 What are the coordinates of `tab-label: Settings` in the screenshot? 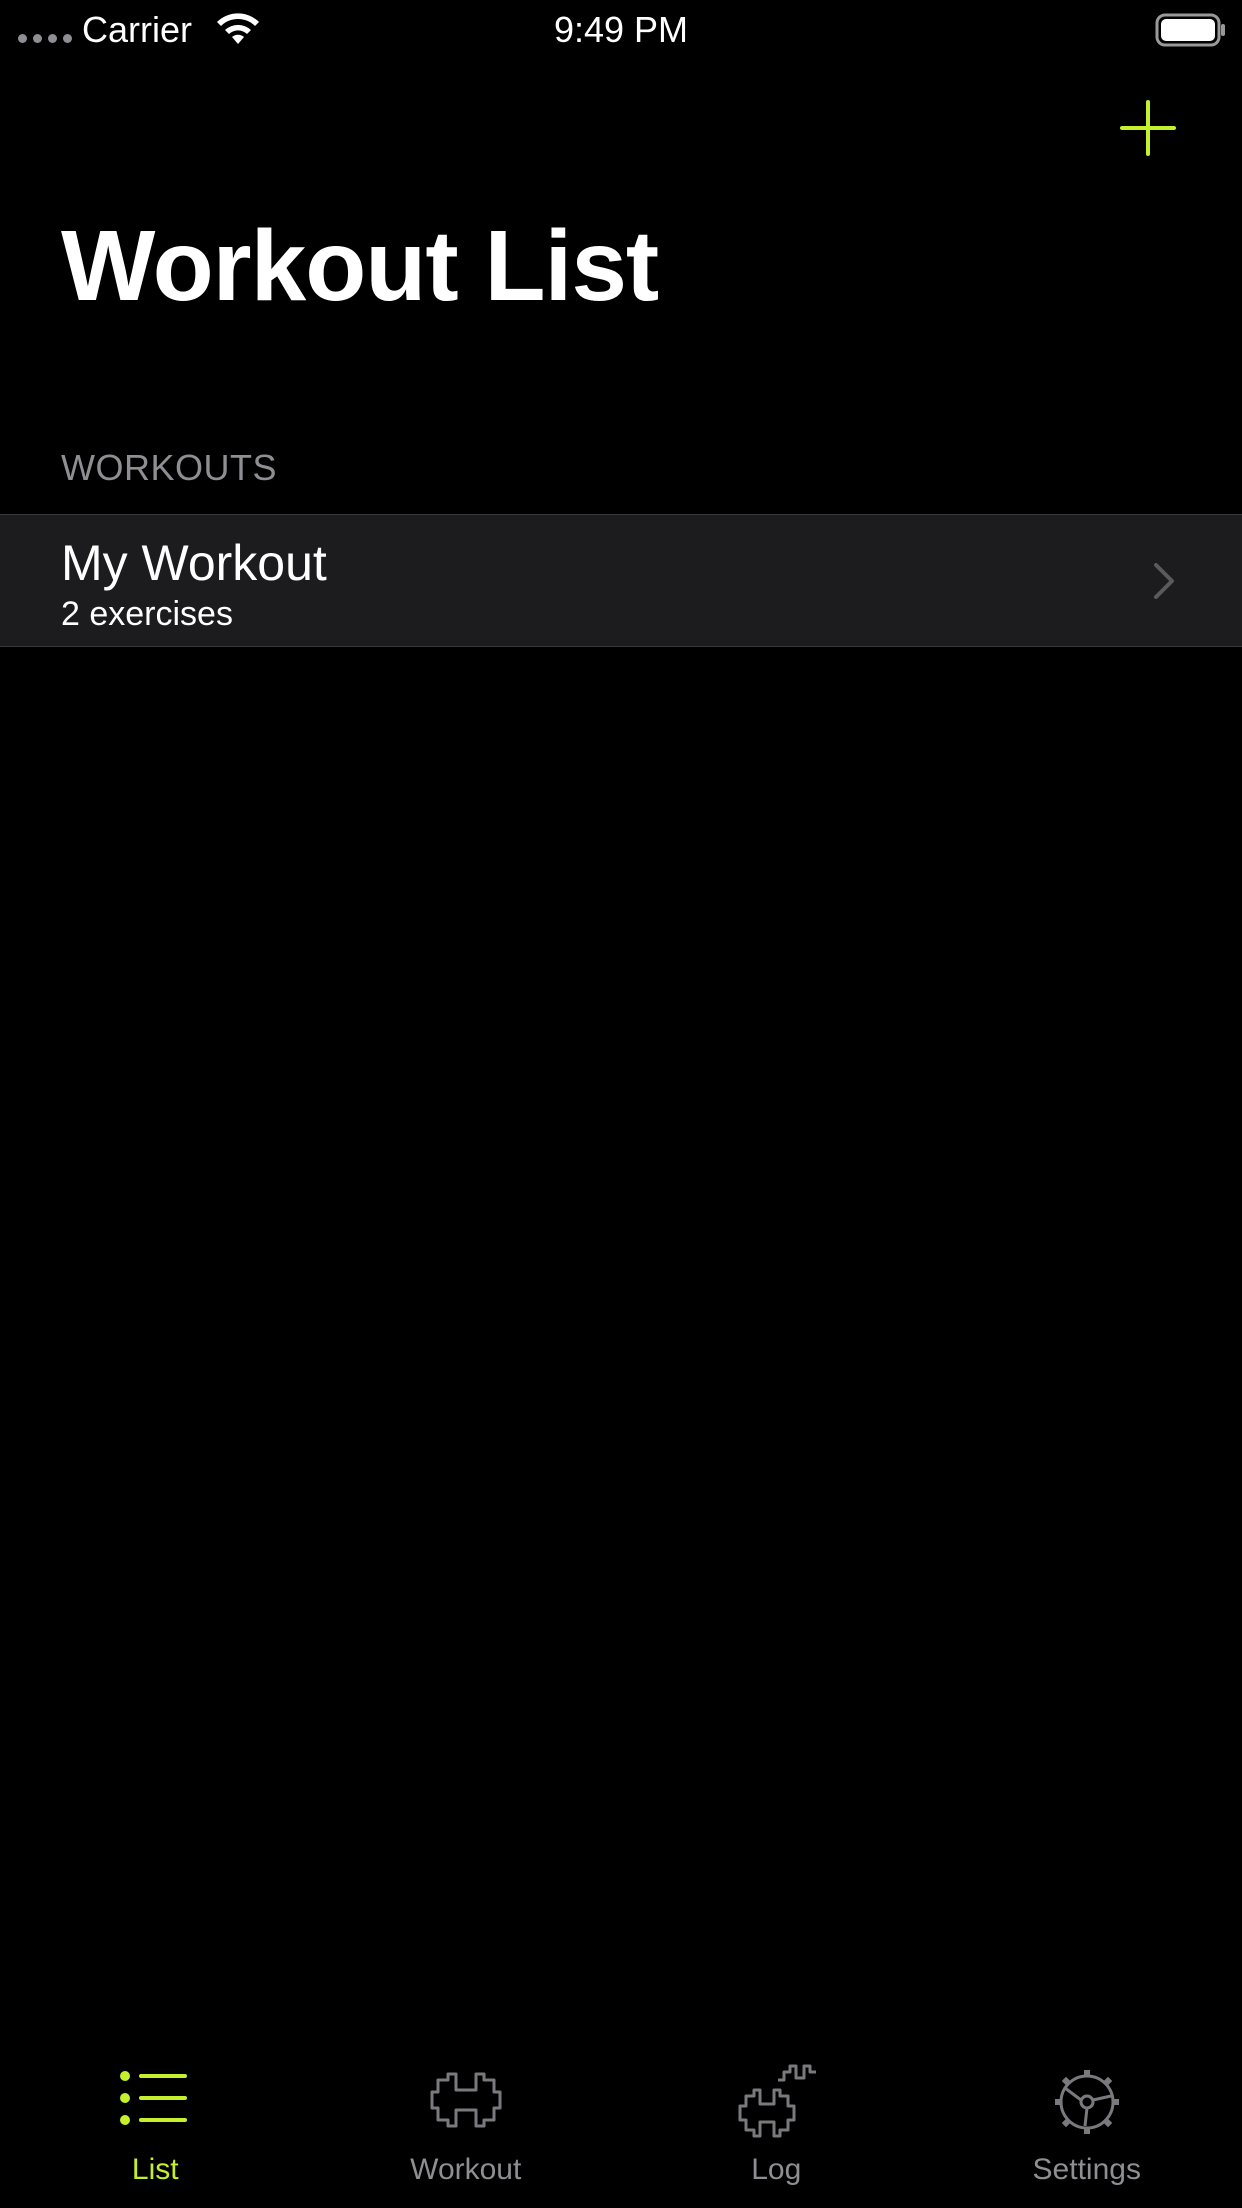 It's located at (1086, 2169).